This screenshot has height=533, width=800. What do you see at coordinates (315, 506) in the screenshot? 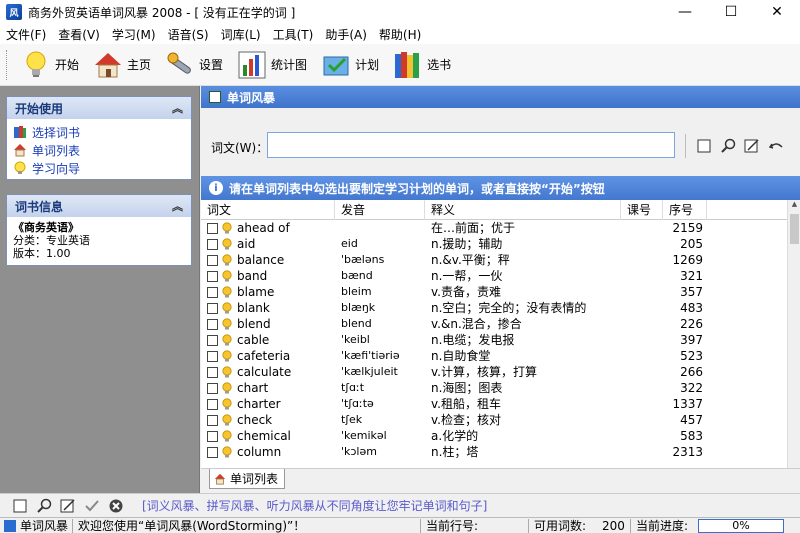
I see `mode-hint: [词义风暴、拼写风暴、听力风暴从不同角度让您牢记单词和句子]` at bounding box center [315, 506].